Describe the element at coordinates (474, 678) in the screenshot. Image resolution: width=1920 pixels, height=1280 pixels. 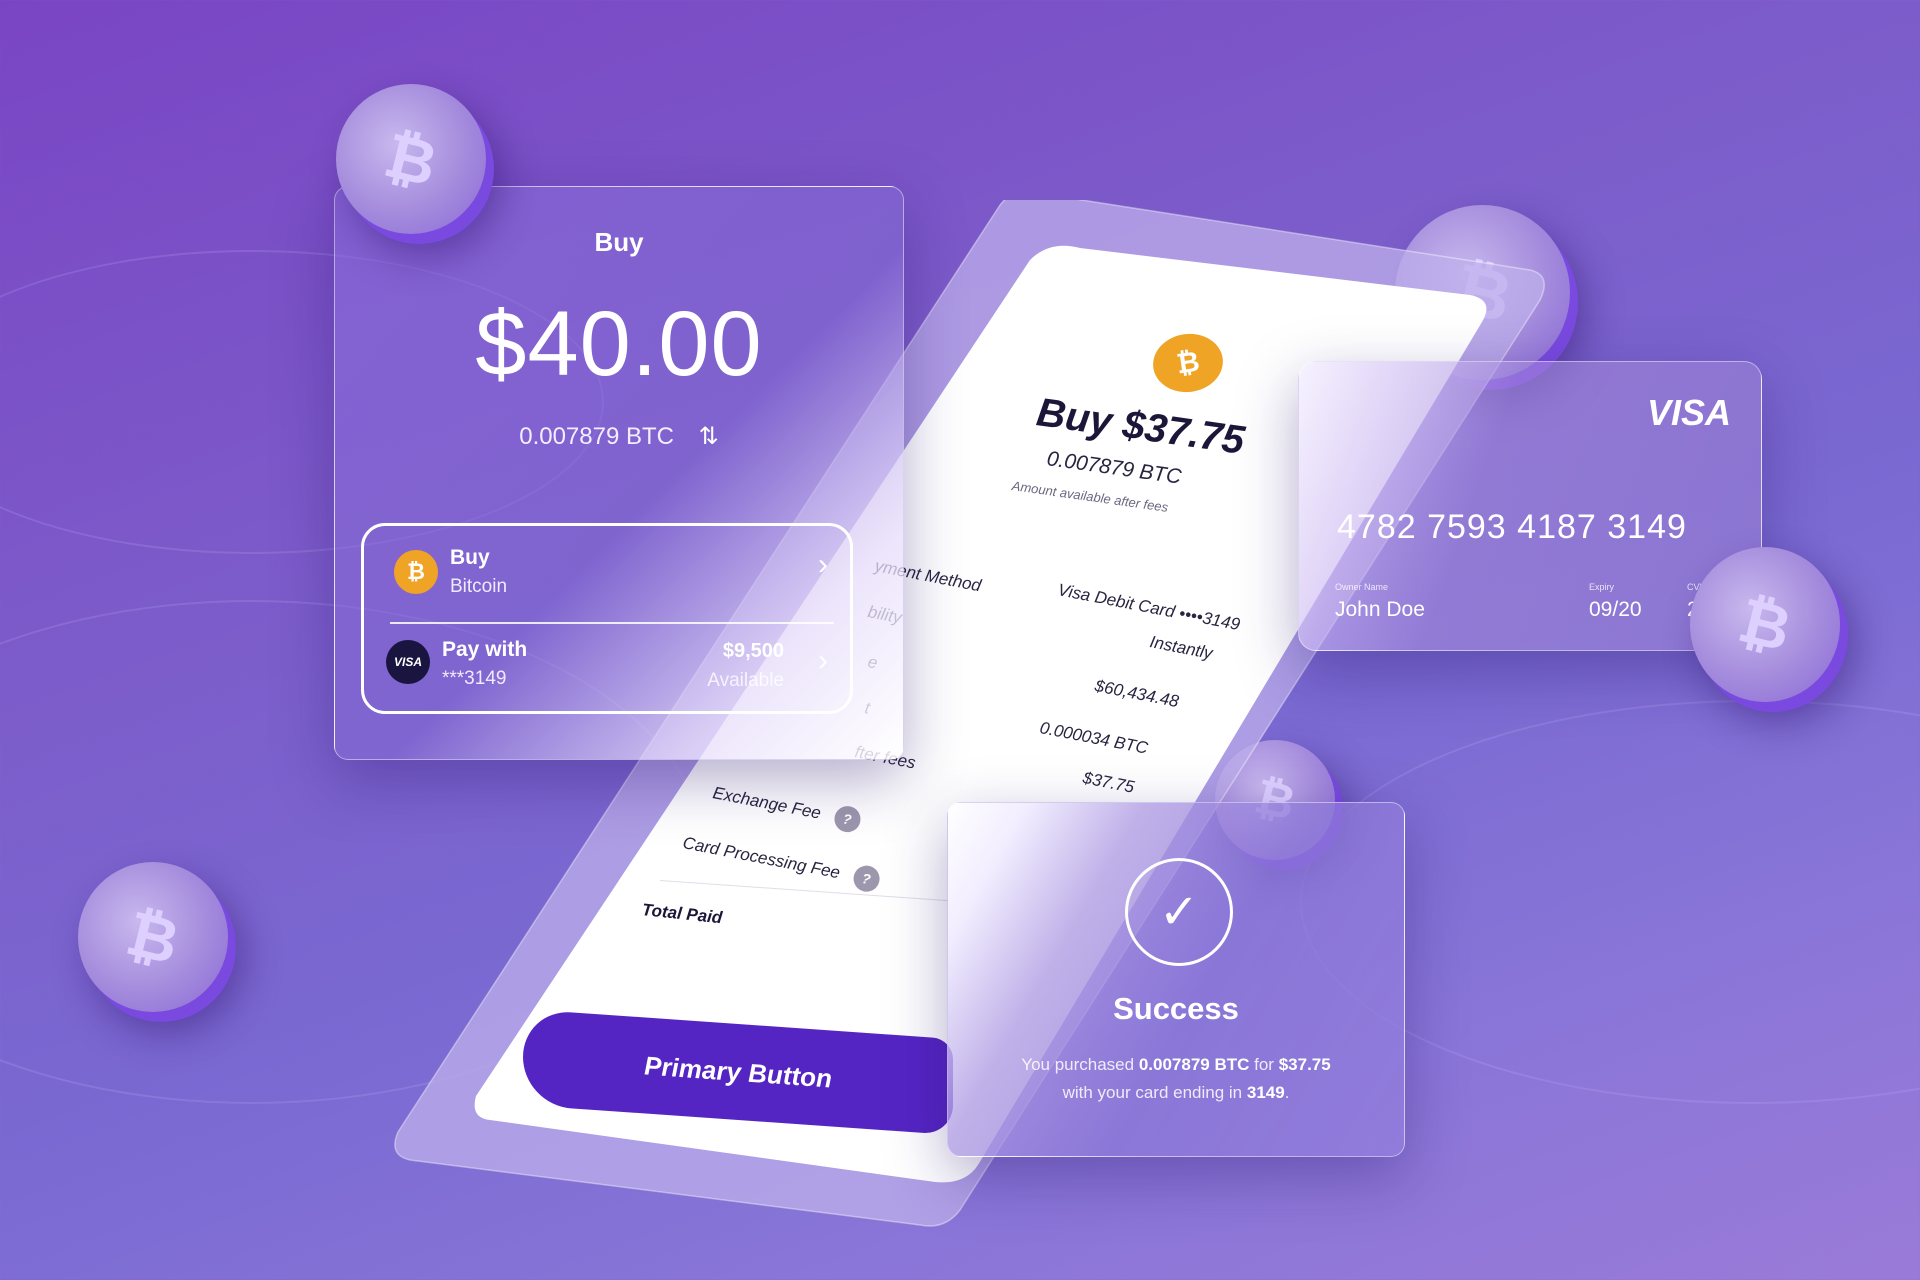
I see `option-sublabel: ***3149` at that location.